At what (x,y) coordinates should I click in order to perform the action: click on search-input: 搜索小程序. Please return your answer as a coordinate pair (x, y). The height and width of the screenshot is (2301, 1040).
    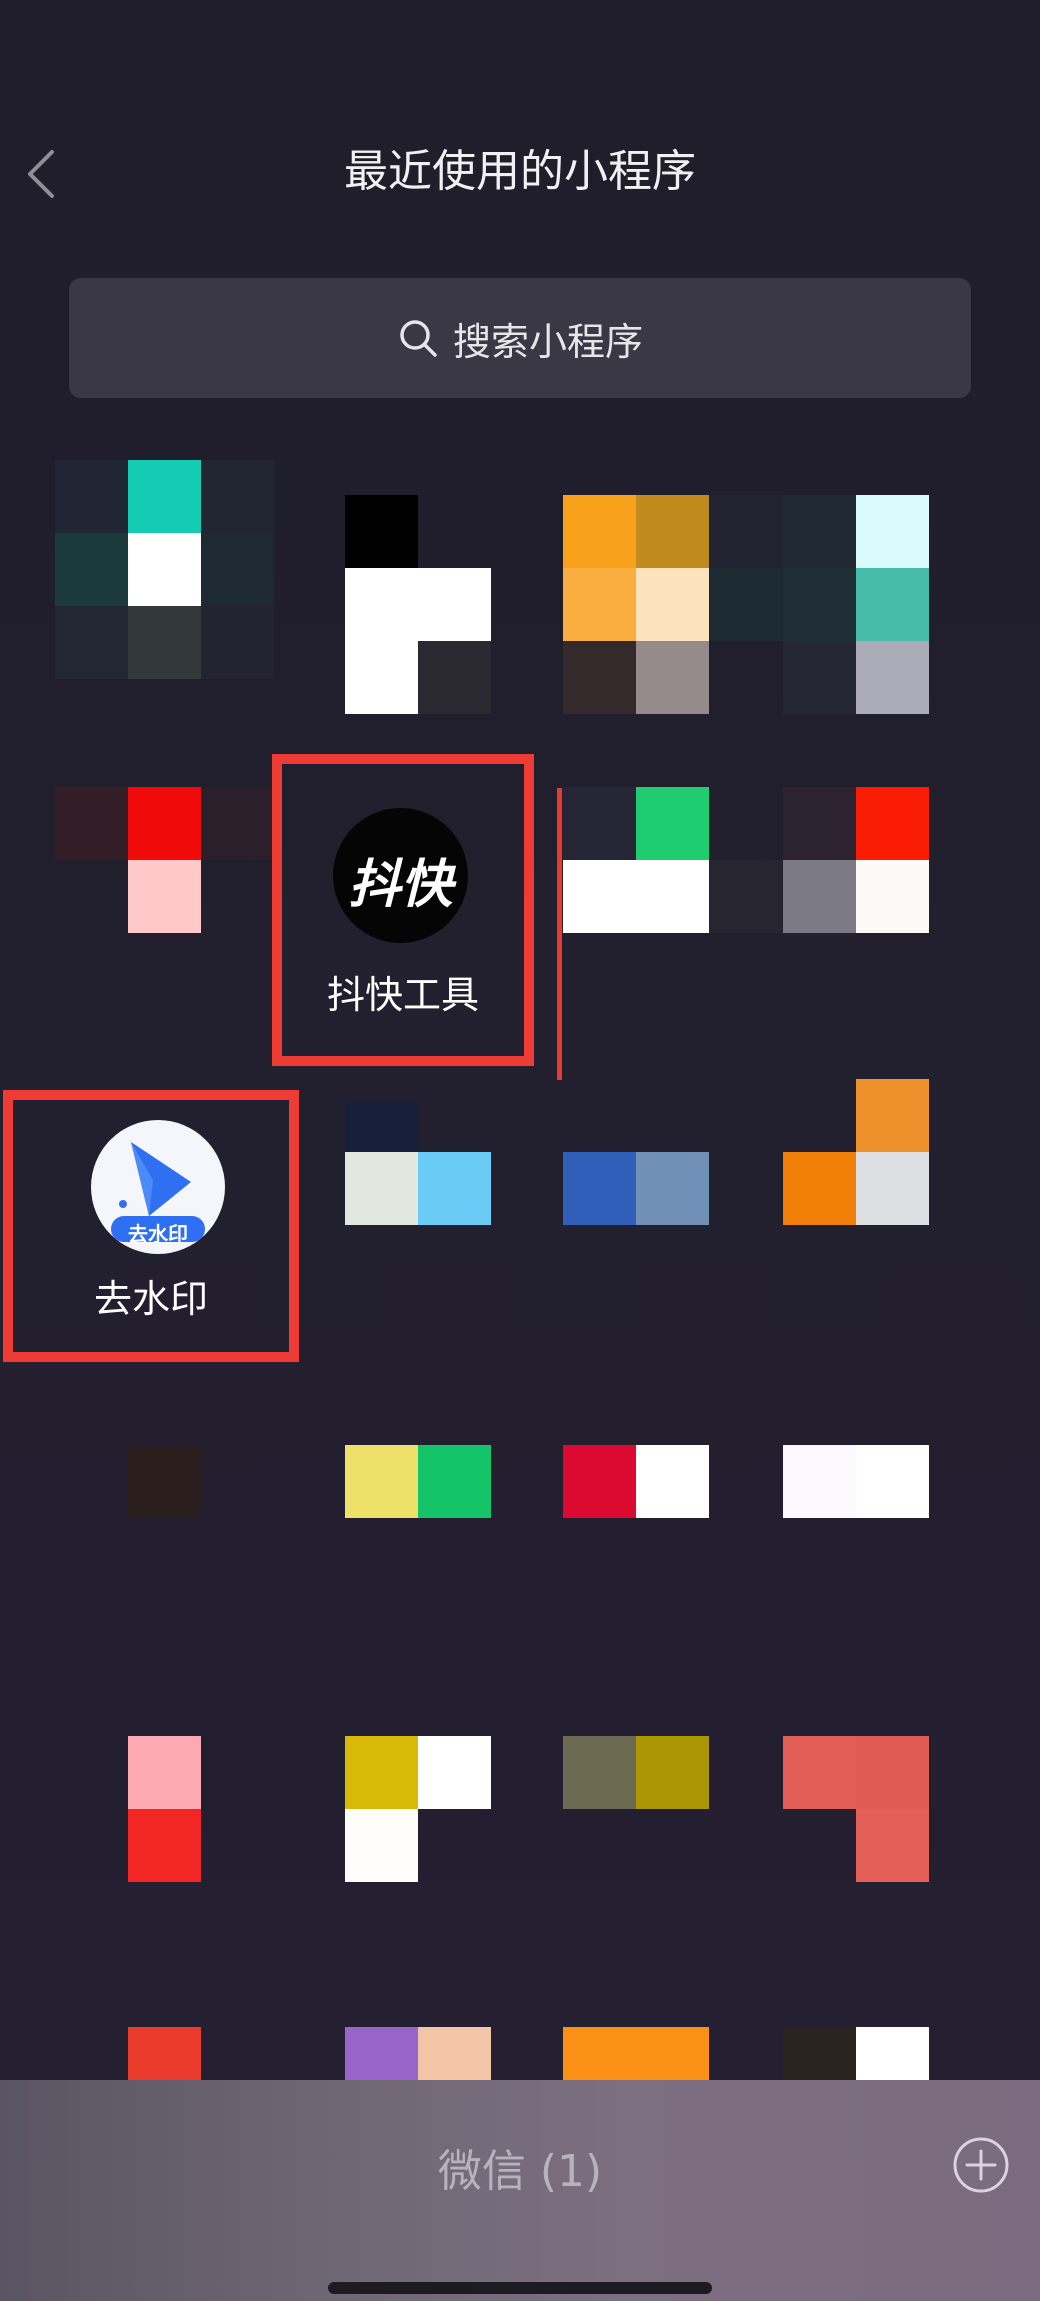
    Looking at the image, I should click on (520, 338).